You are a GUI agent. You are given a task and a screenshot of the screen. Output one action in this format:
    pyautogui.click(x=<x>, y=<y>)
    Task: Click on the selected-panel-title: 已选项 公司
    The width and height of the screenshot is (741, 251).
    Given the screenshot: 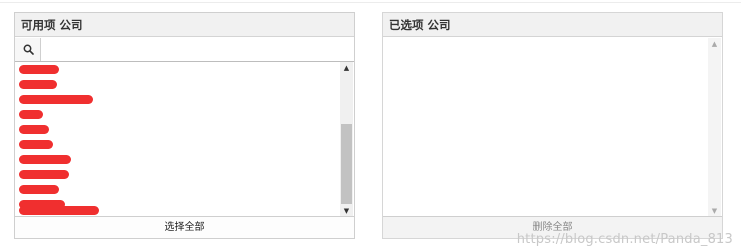 What is the action you would take?
    pyautogui.click(x=552, y=25)
    